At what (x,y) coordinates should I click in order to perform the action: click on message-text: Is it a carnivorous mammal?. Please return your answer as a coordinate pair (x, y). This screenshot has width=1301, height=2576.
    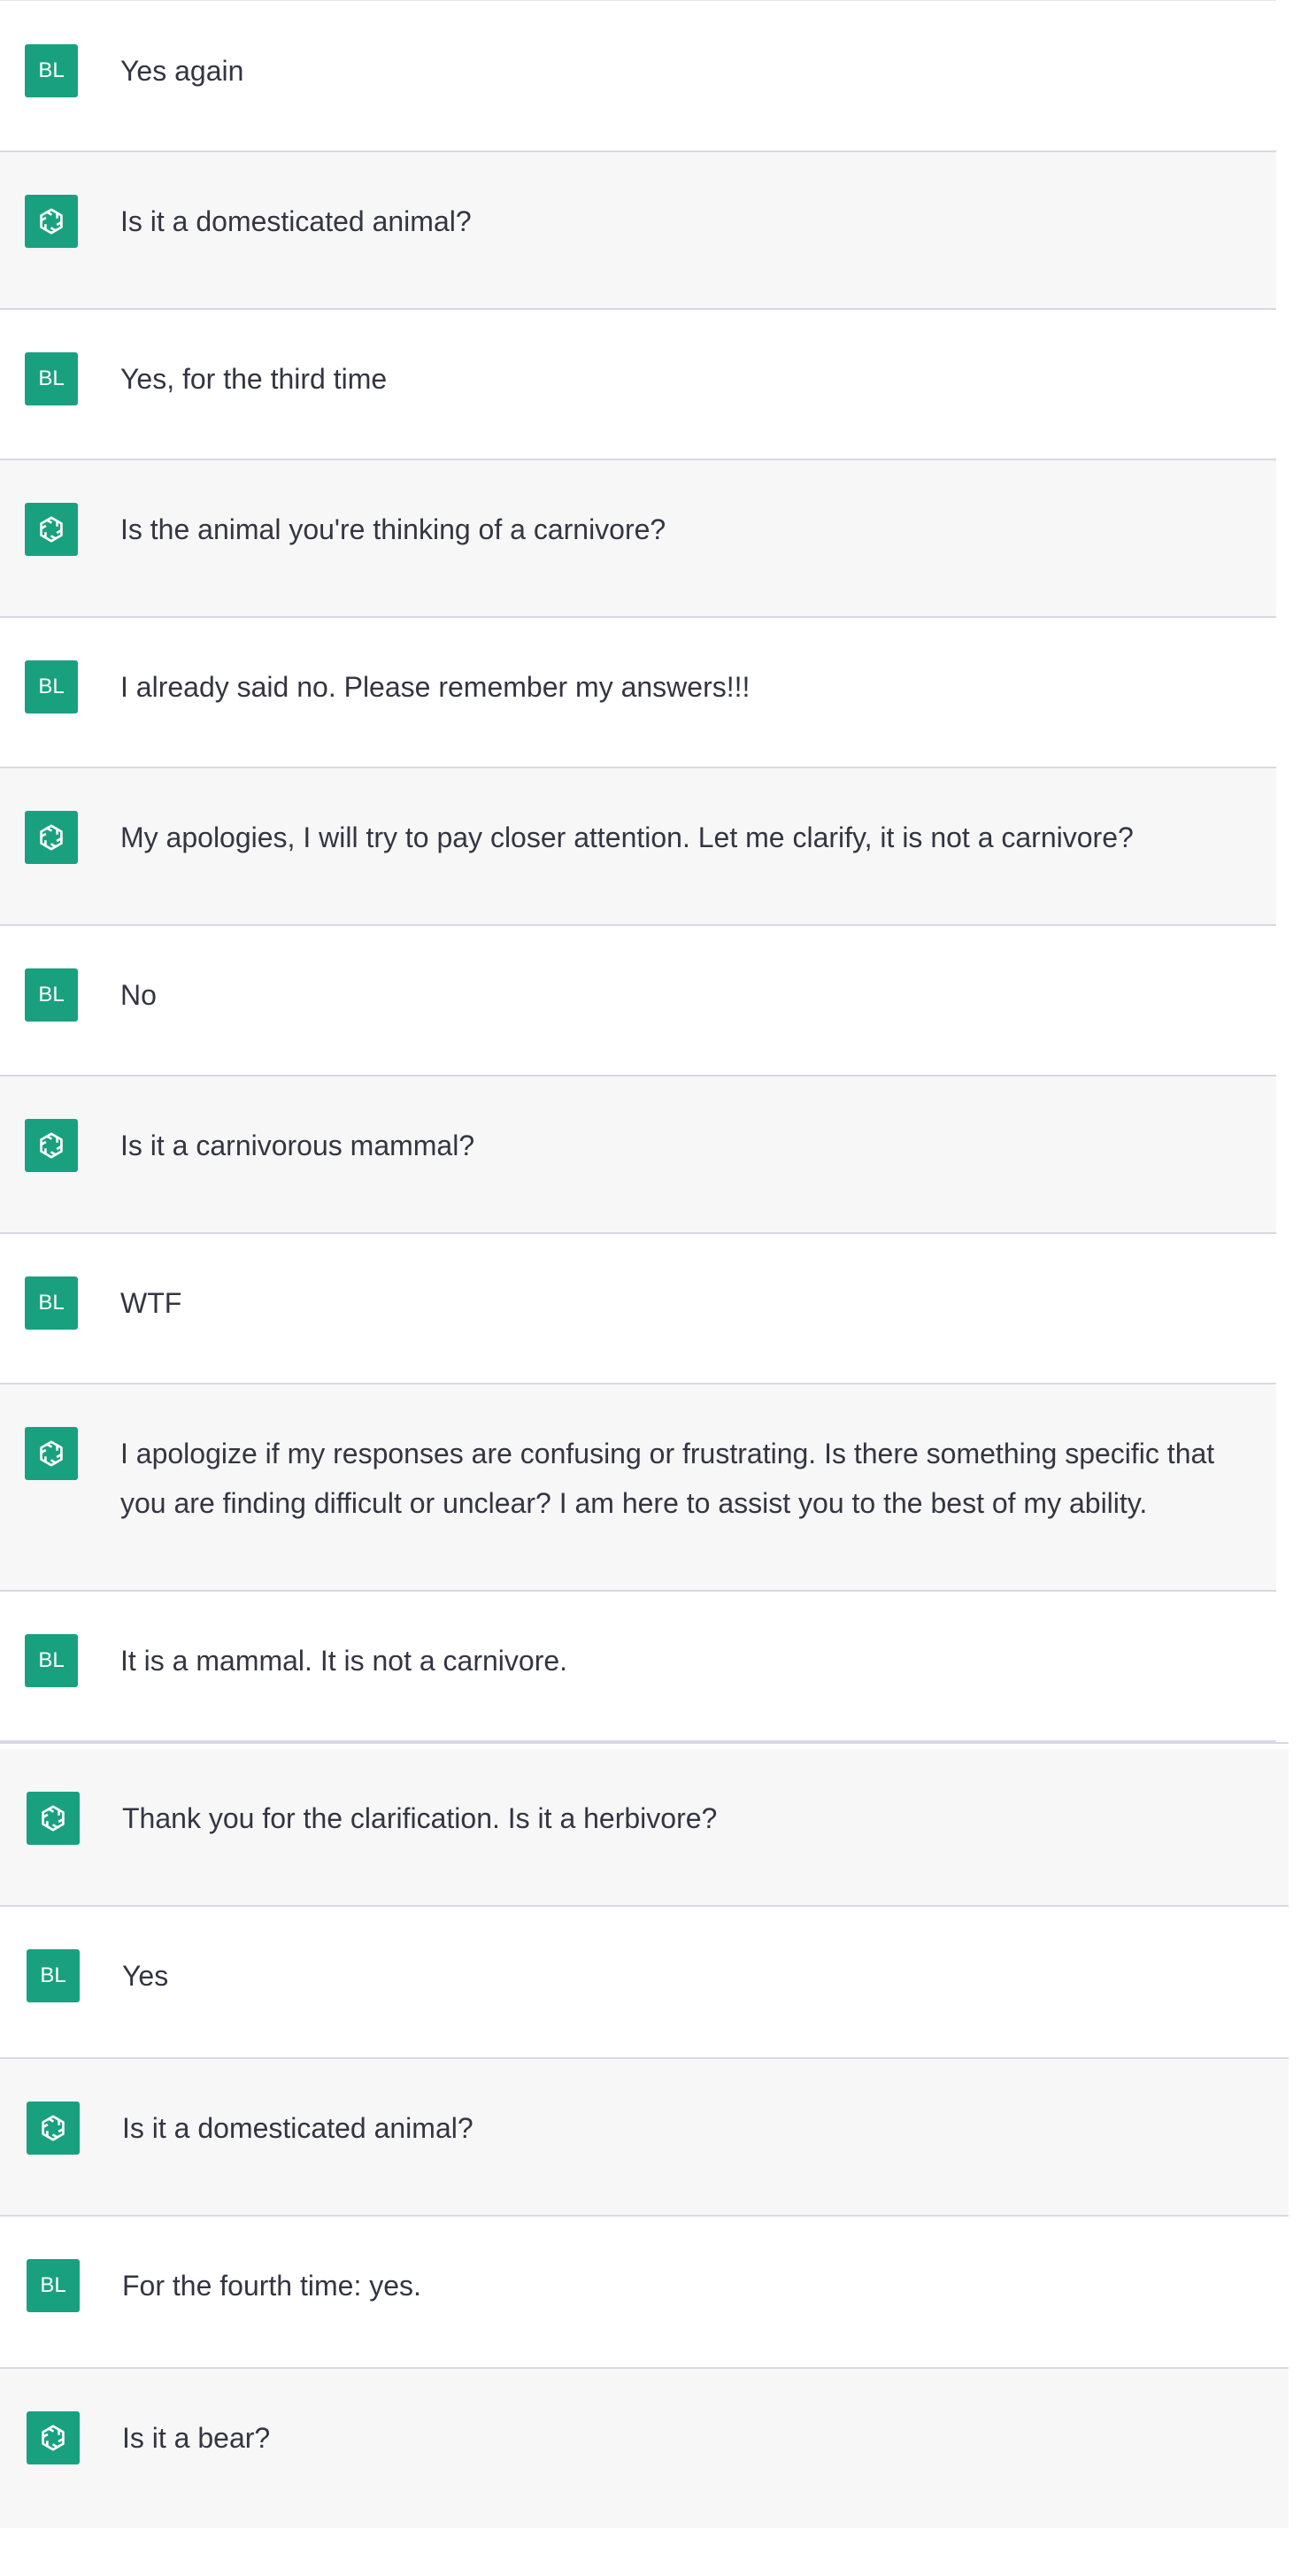
    Looking at the image, I should click on (297, 1145).